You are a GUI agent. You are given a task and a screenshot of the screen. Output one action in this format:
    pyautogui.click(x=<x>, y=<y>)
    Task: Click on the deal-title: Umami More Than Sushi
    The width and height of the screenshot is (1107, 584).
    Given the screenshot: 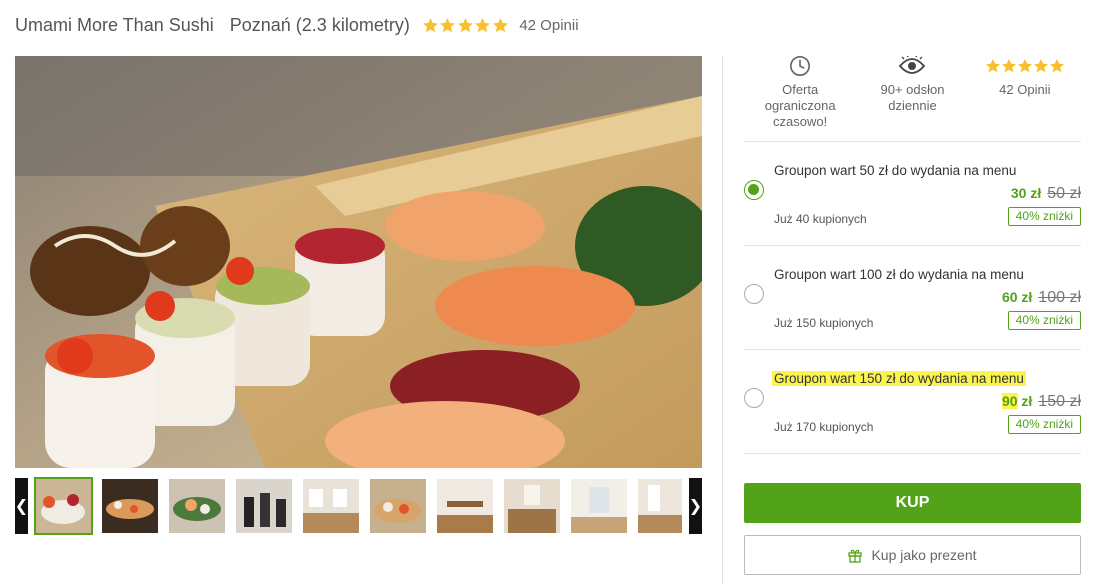 What is the action you would take?
    pyautogui.click(x=114, y=24)
    